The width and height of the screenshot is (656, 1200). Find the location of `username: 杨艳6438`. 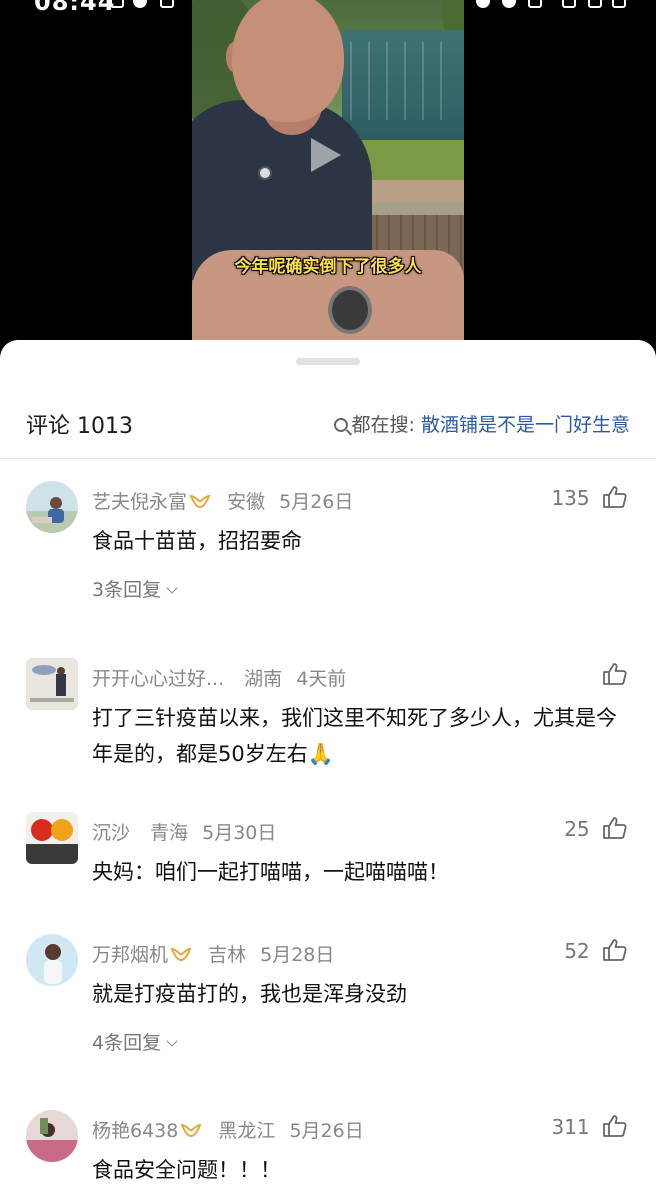

username: 杨艳6438 is located at coordinates (135, 1131).